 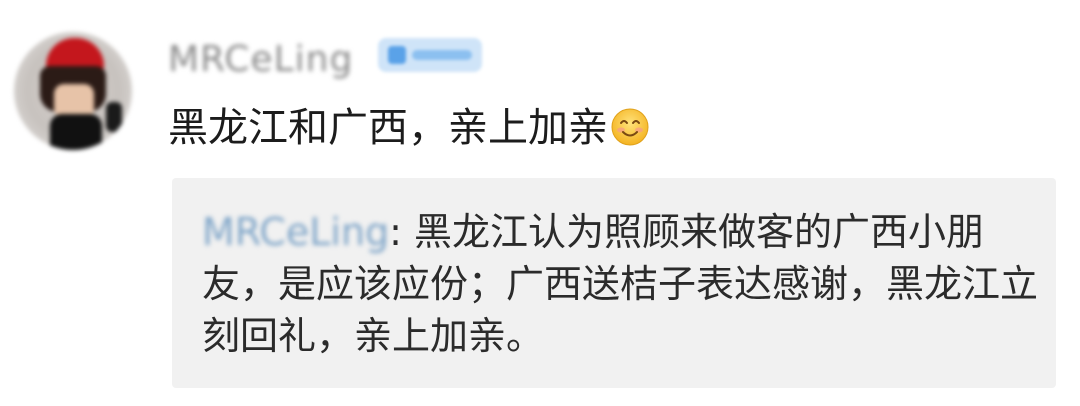 I want to click on comment-text: 黑龙江和广西，亲上加亲, so click(x=409, y=128).